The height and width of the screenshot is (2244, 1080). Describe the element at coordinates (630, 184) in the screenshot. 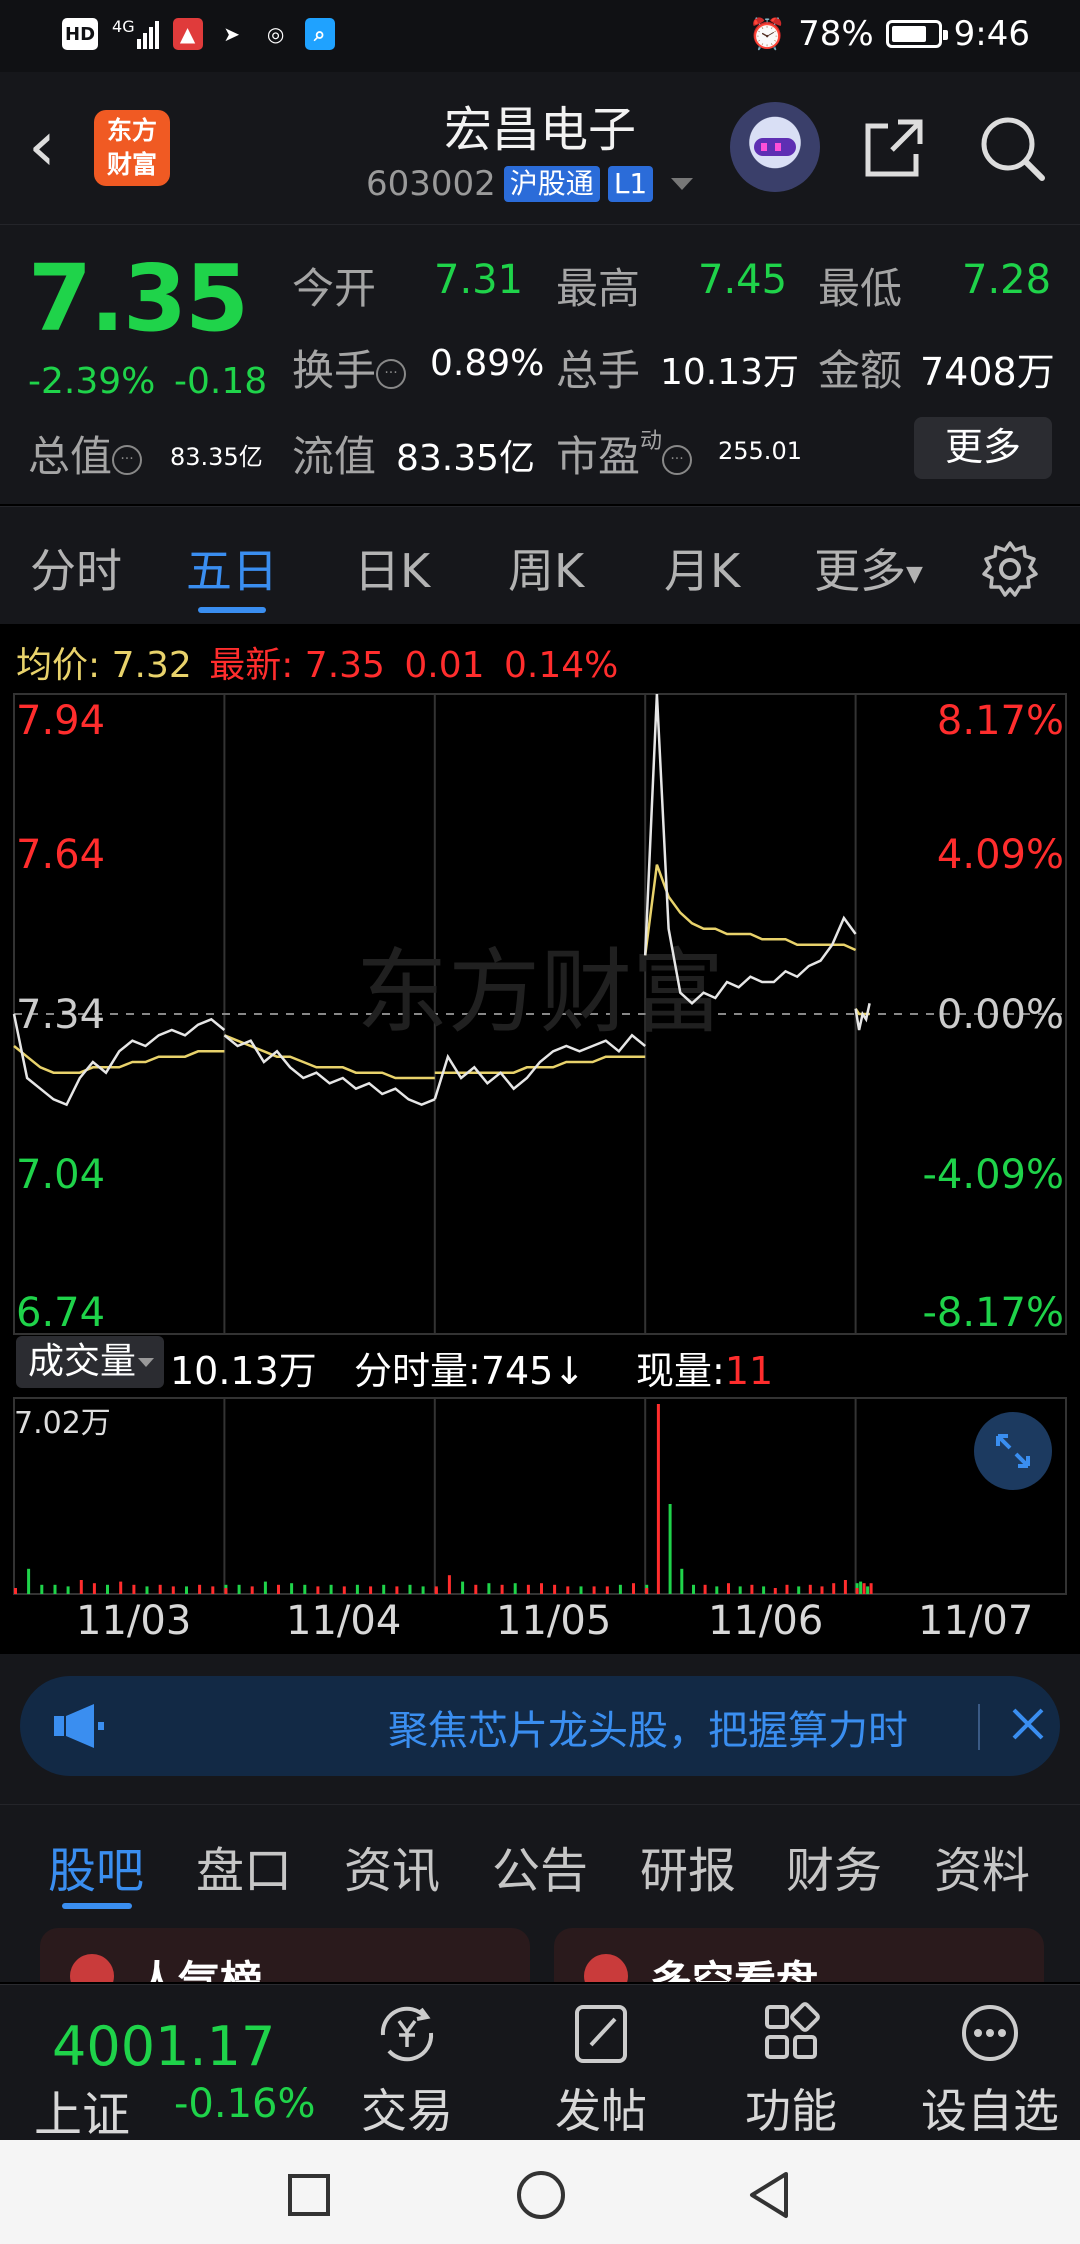

I see `level-tag: L1` at that location.